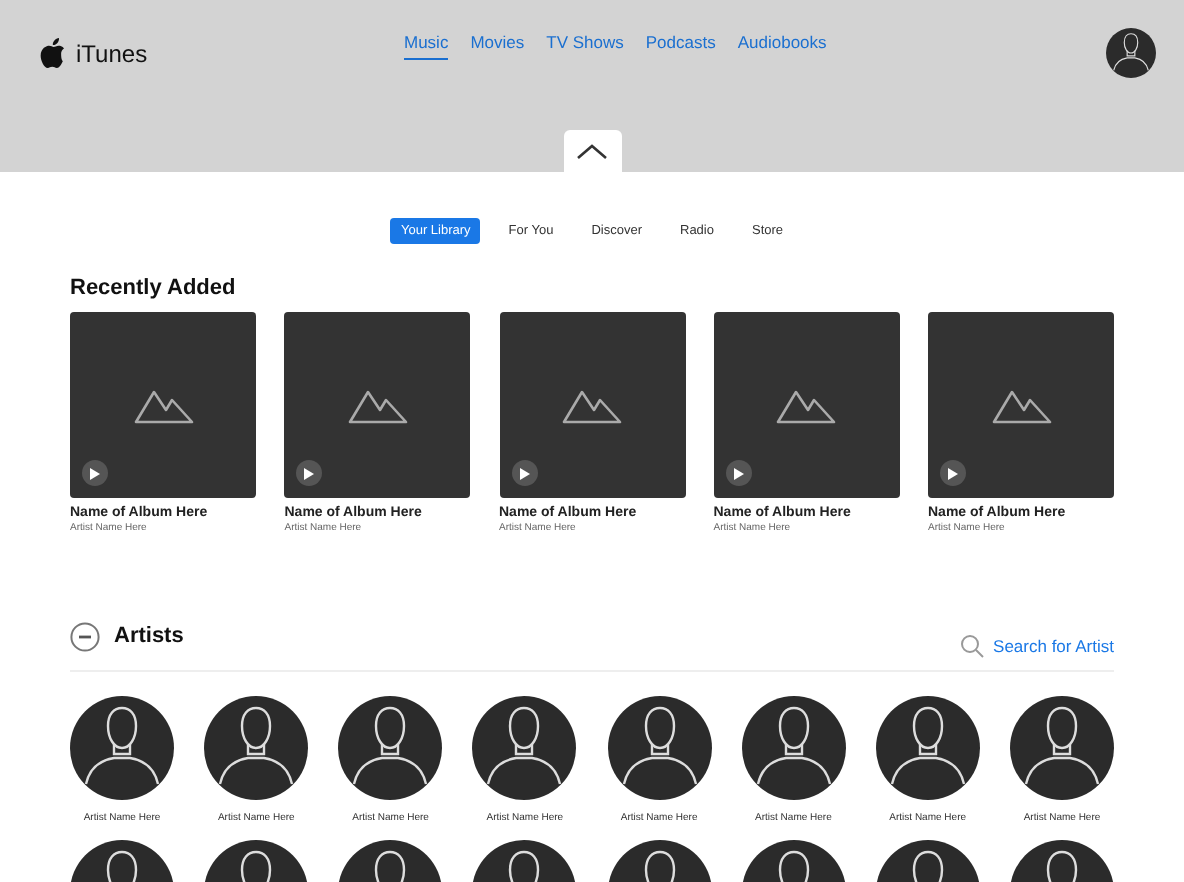 The image size is (1184, 882). What do you see at coordinates (680, 45) in the screenshot?
I see `nav-tab: Podcasts` at bounding box center [680, 45].